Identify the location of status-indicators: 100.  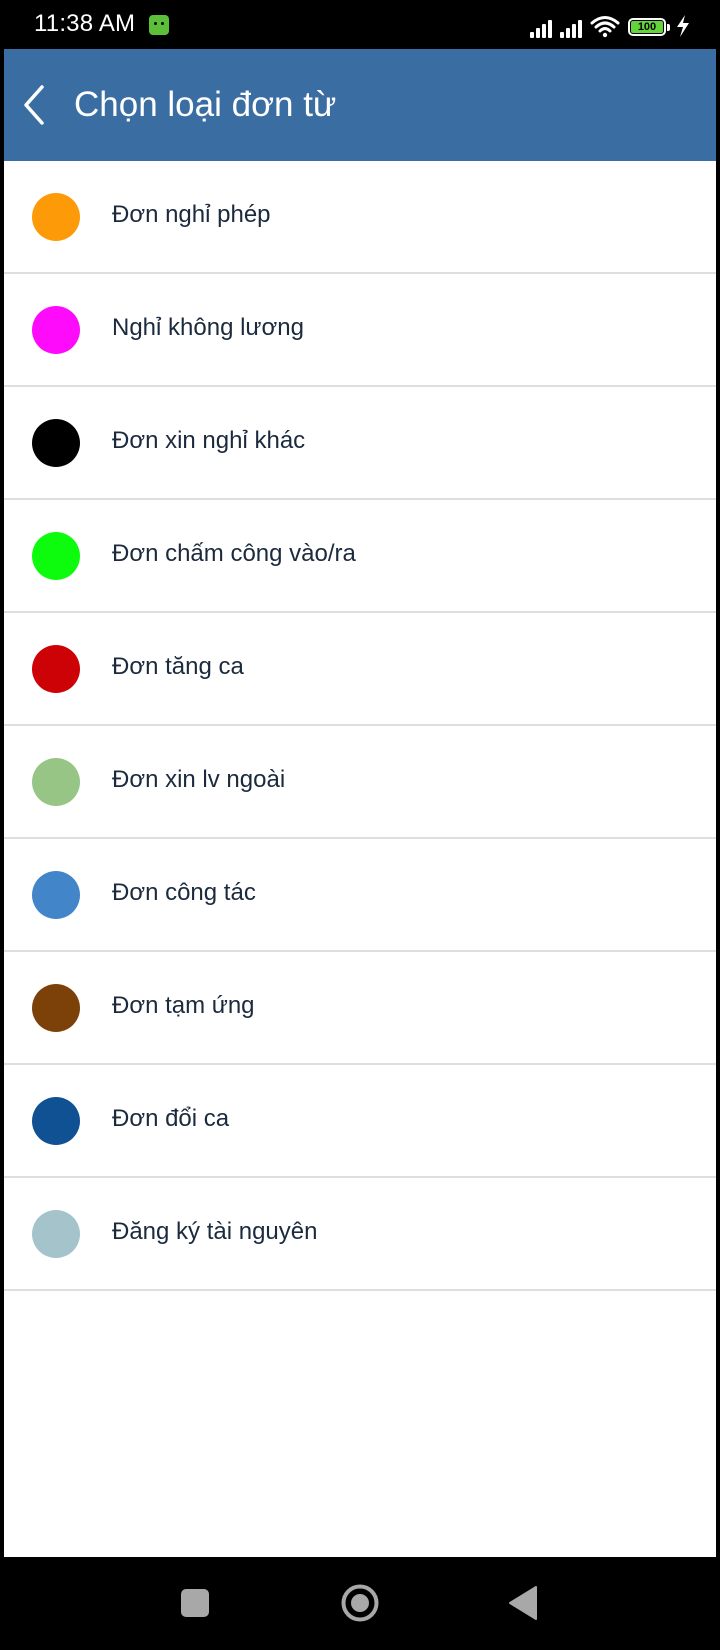
(610, 25).